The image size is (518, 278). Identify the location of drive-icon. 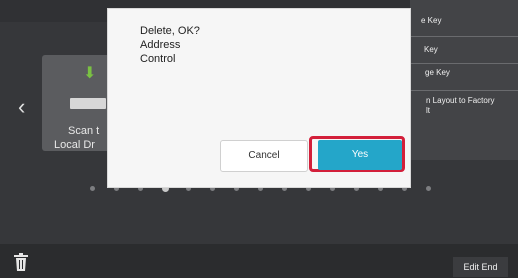
(88, 103).